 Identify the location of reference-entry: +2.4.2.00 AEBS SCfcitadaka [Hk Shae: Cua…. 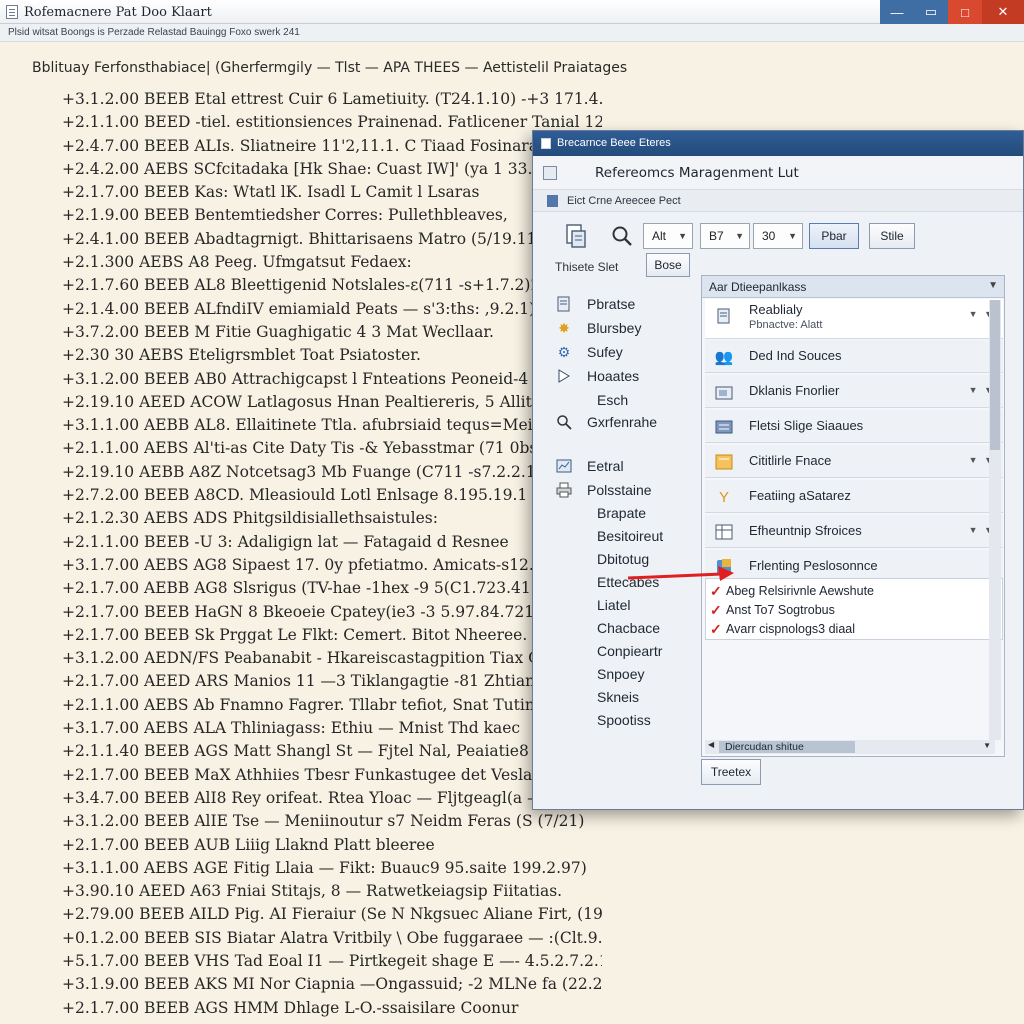
(332, 169).